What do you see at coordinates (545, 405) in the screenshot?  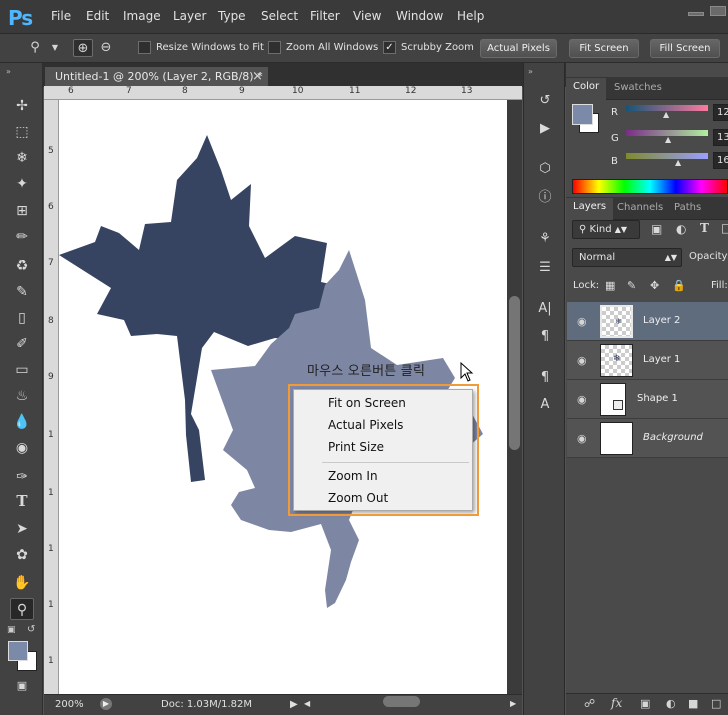 I see `character-styles-icon: A` at bounding box center [545, 405].